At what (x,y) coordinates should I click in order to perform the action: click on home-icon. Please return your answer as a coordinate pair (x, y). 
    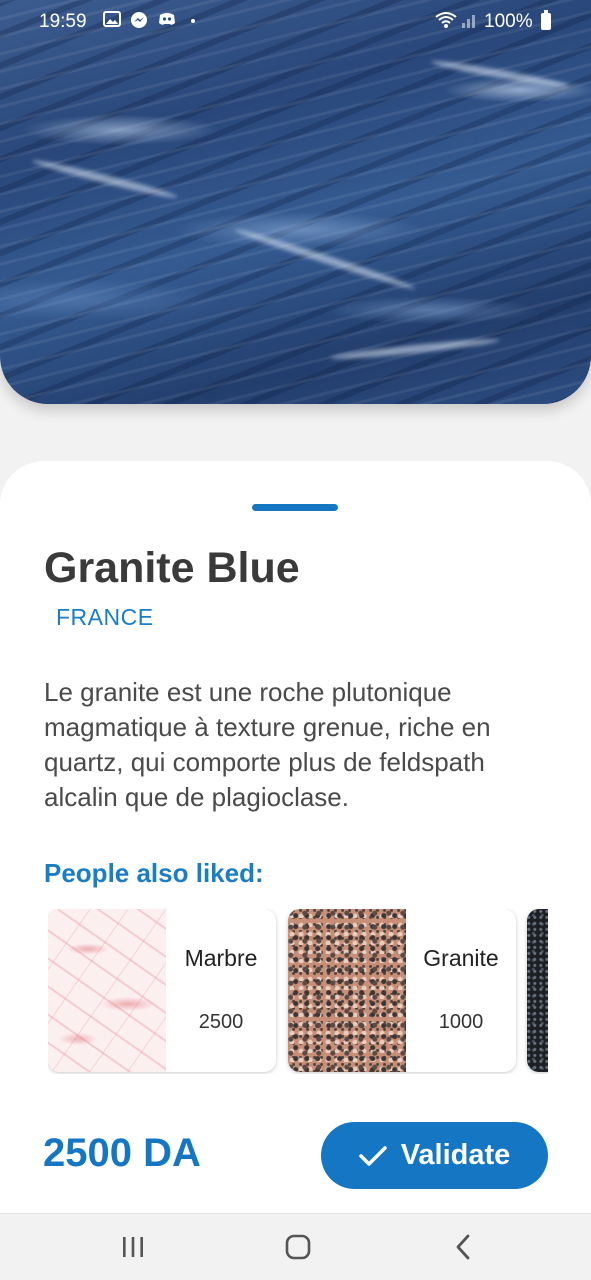
    Looking at the image, I should click on (298, 1247).